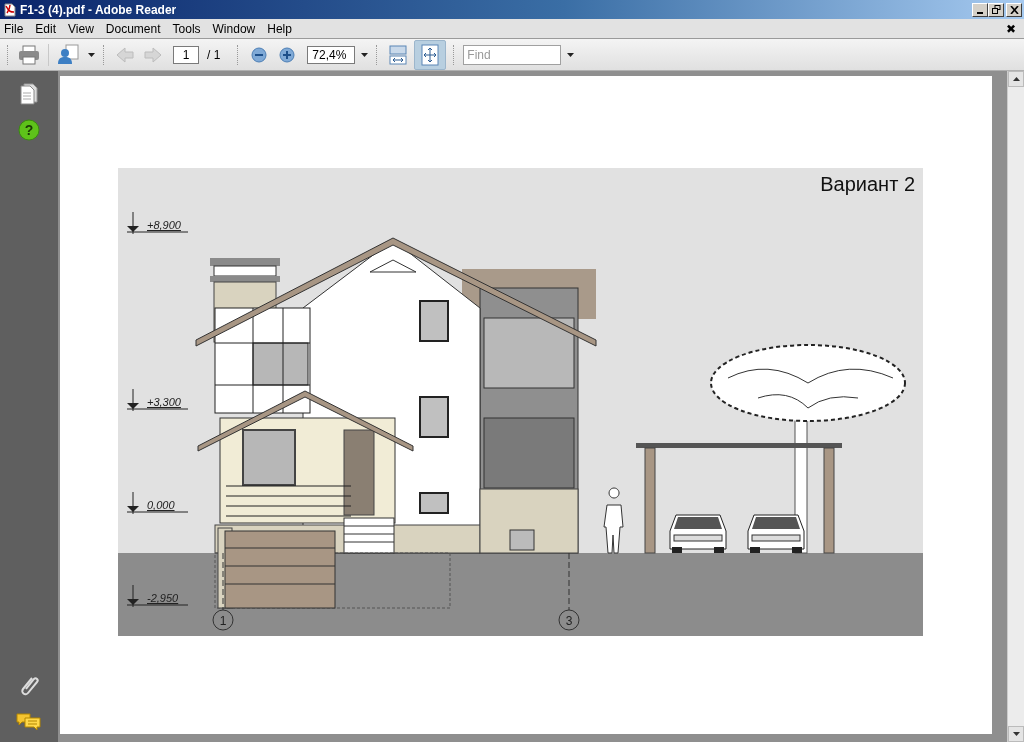 This screenshot has height=742, width=1024. Describe the element at coordinates (46, 28) in the screenshot. I see `menu-item: Edit` at that location.